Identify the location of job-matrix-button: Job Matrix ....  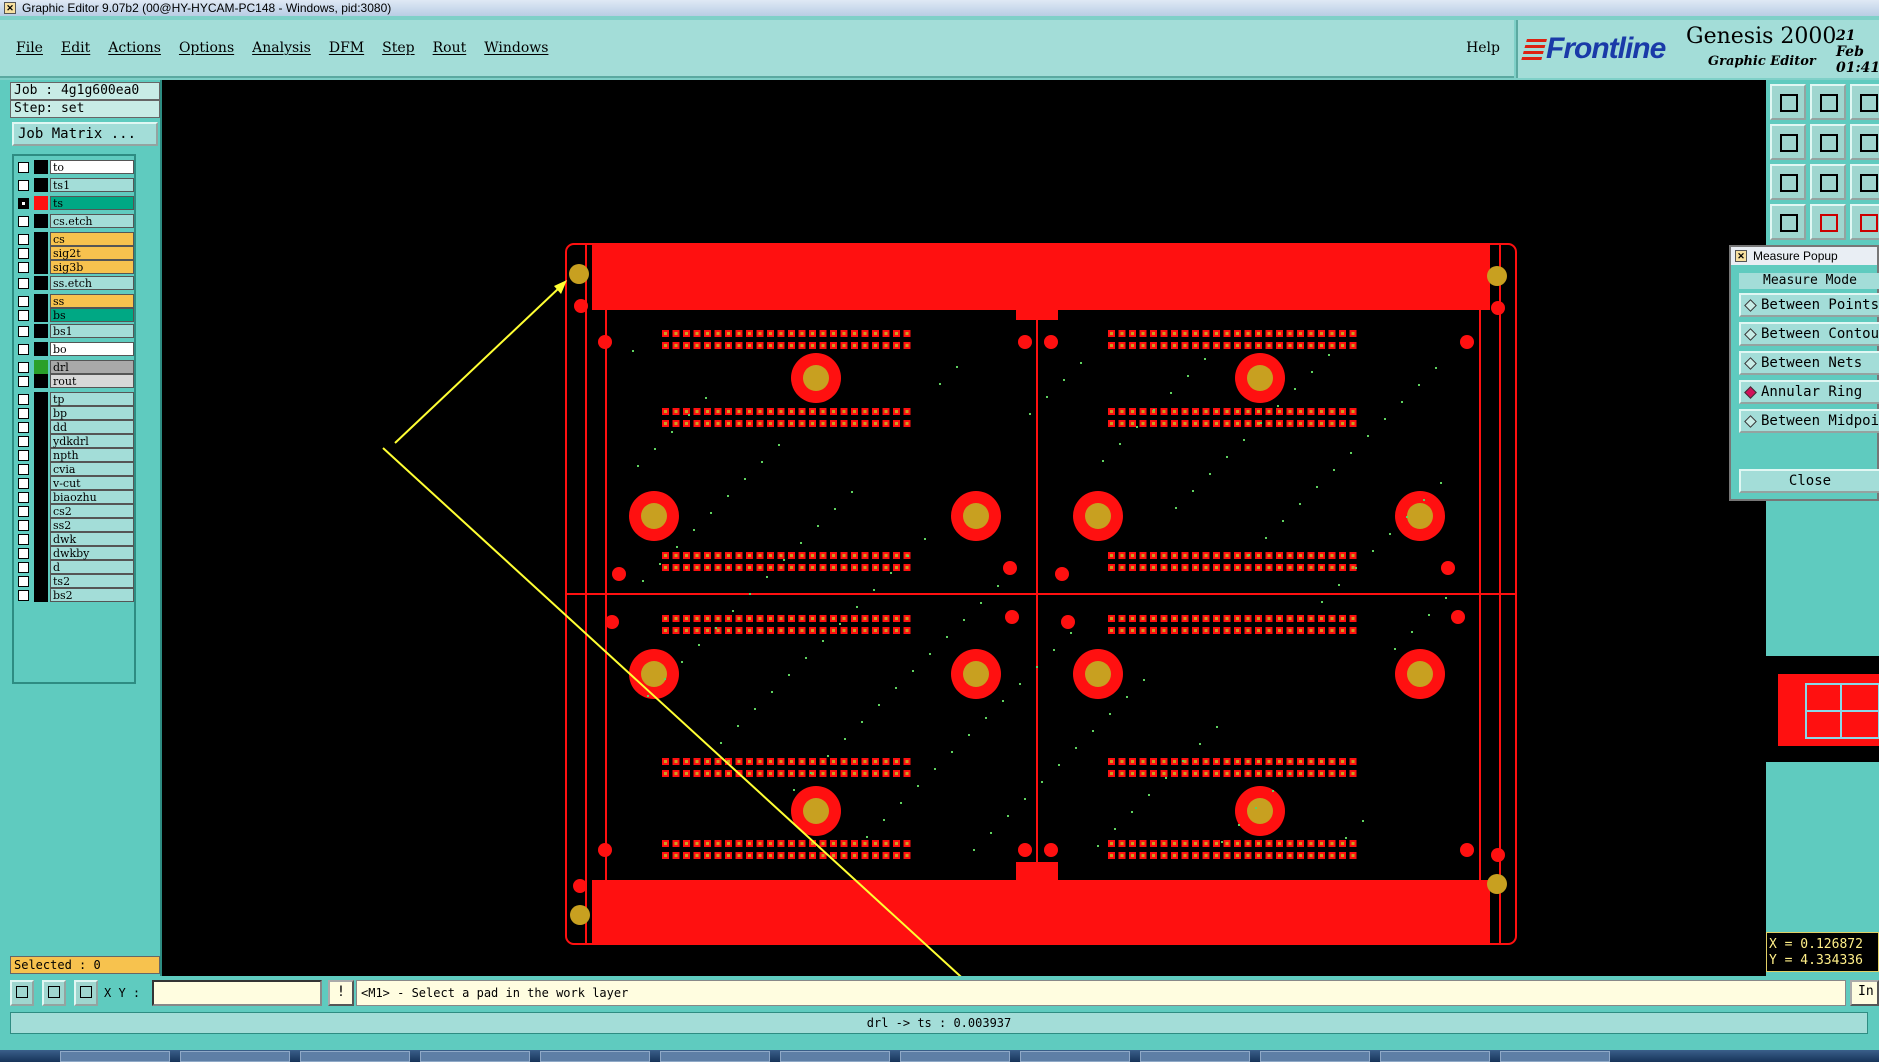
(85, 134).